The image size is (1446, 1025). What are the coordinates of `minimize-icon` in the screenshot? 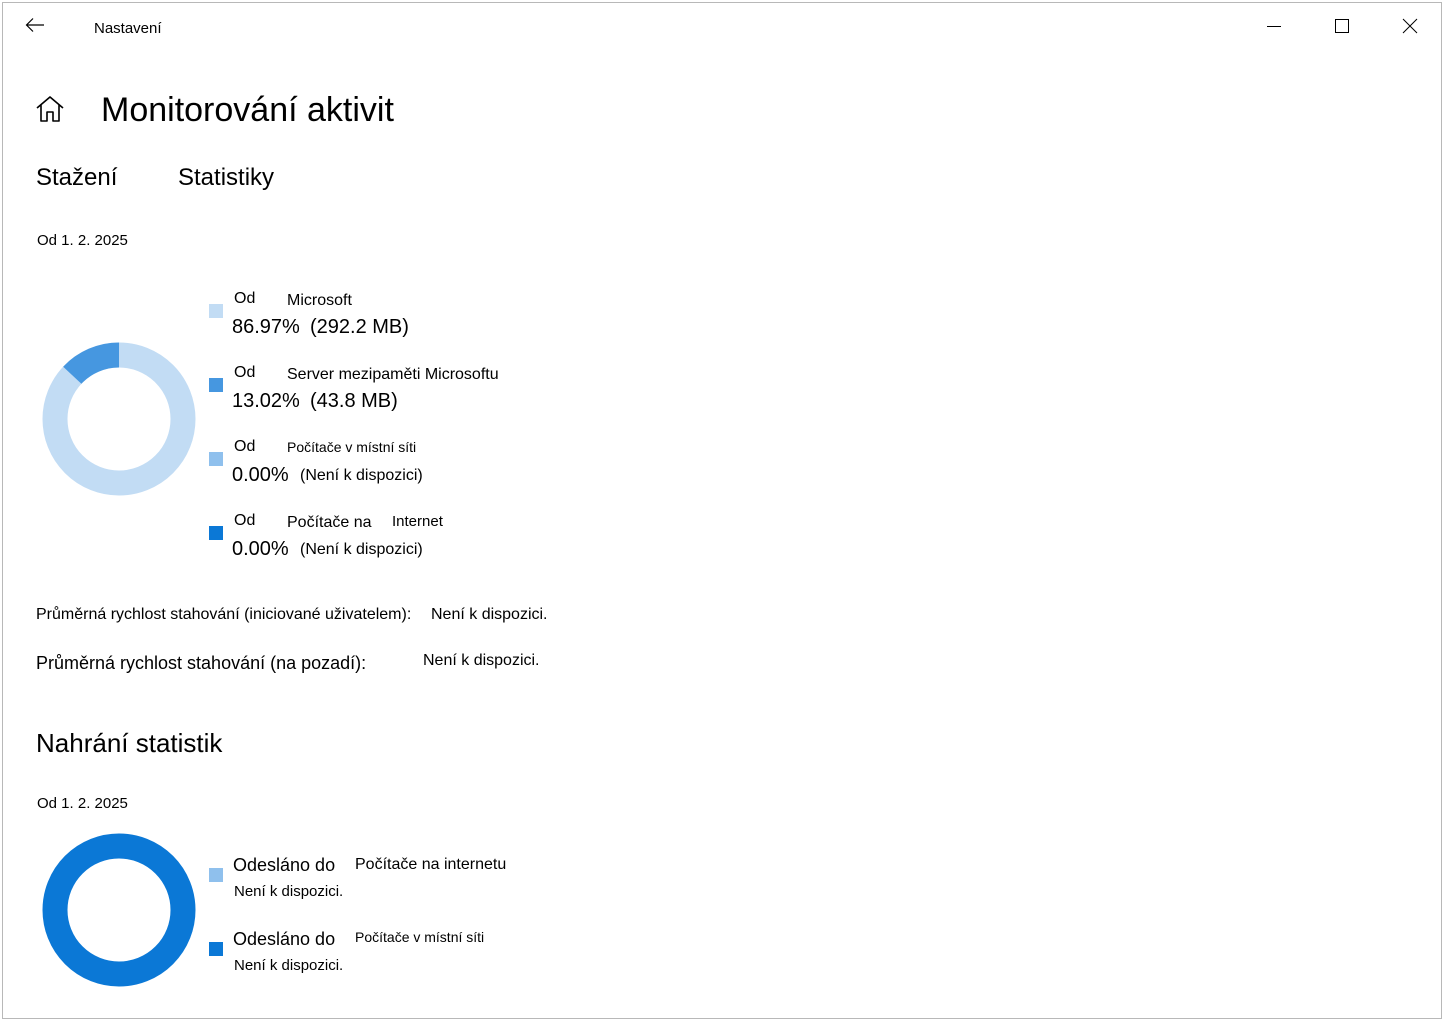 It's located at (1274, 26).